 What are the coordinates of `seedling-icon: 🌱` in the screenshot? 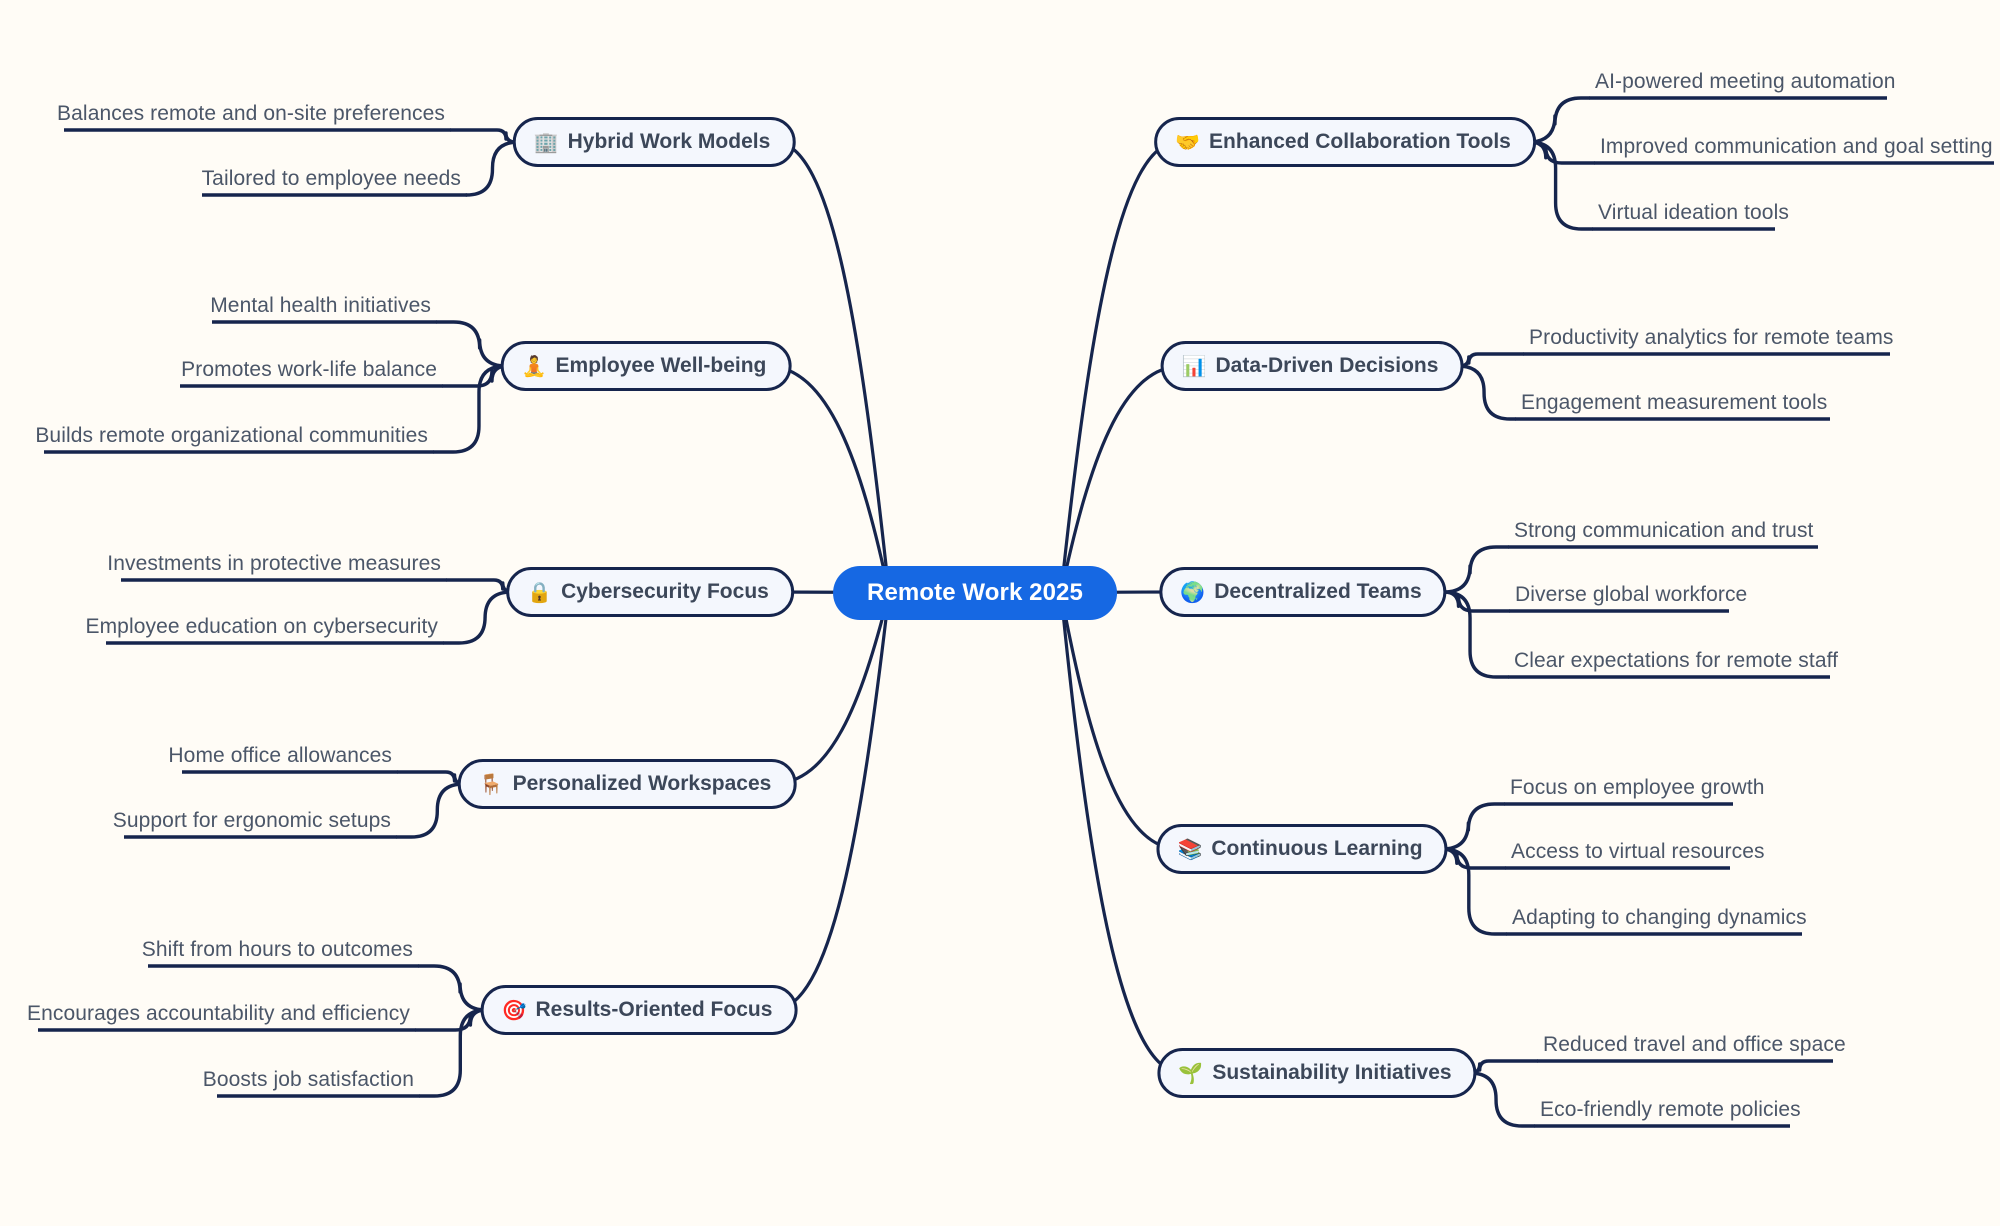 It's located at (1191, 1072).